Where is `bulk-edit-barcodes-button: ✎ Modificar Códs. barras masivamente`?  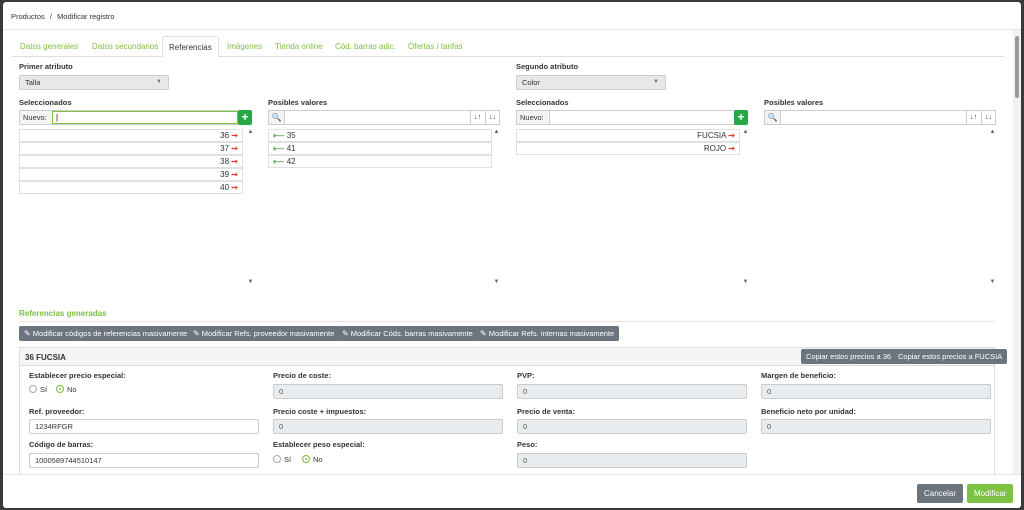 bulk-edit-barcodes-button: ✎ Modificar Códs. barras masivamente is located at coordinates (407, 333).